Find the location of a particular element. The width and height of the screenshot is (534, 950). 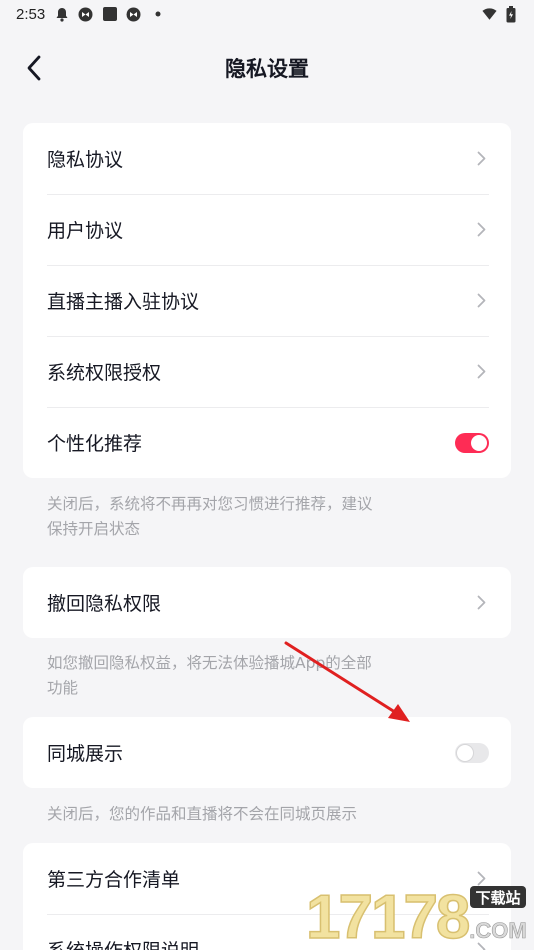

back-button is located at coordinates (34, 68).